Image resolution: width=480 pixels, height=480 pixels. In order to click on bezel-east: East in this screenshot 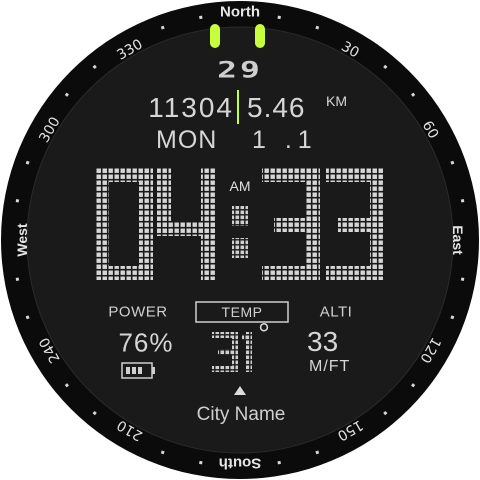, I will do `click(458, 240)`.